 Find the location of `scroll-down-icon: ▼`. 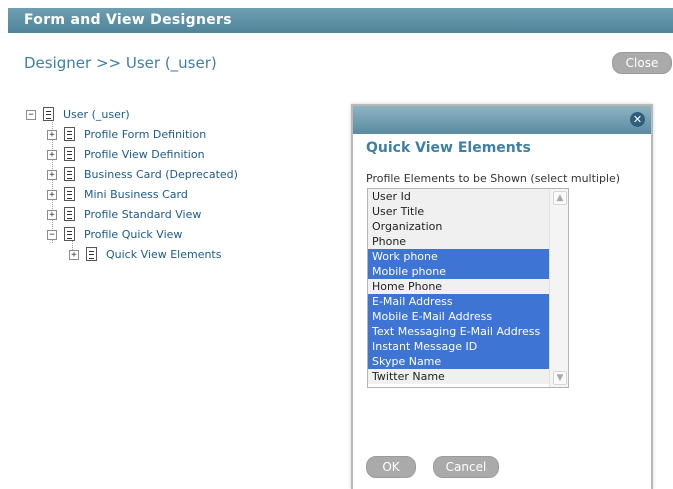

scroll-down-icon: ▼ is located at coordinates (560, 378).